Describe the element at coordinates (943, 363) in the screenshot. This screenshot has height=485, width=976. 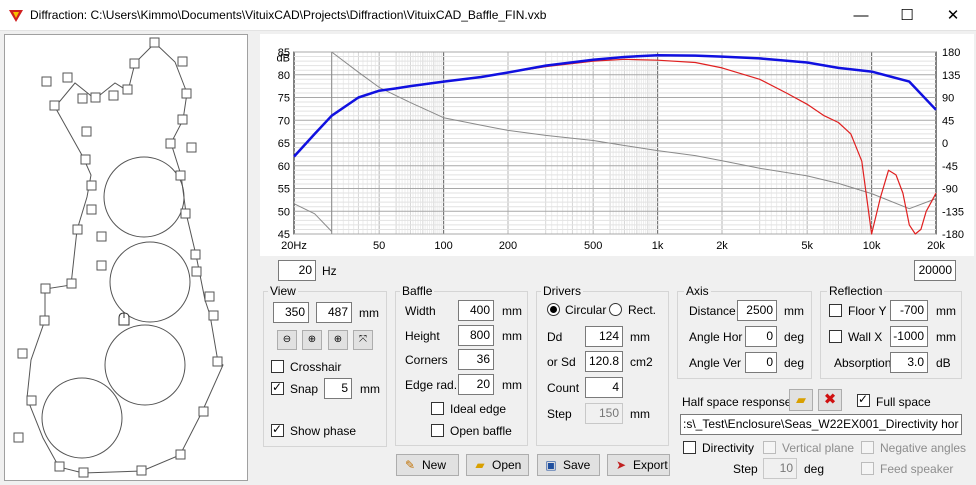
I see `absorption-unit: dB` at that location.